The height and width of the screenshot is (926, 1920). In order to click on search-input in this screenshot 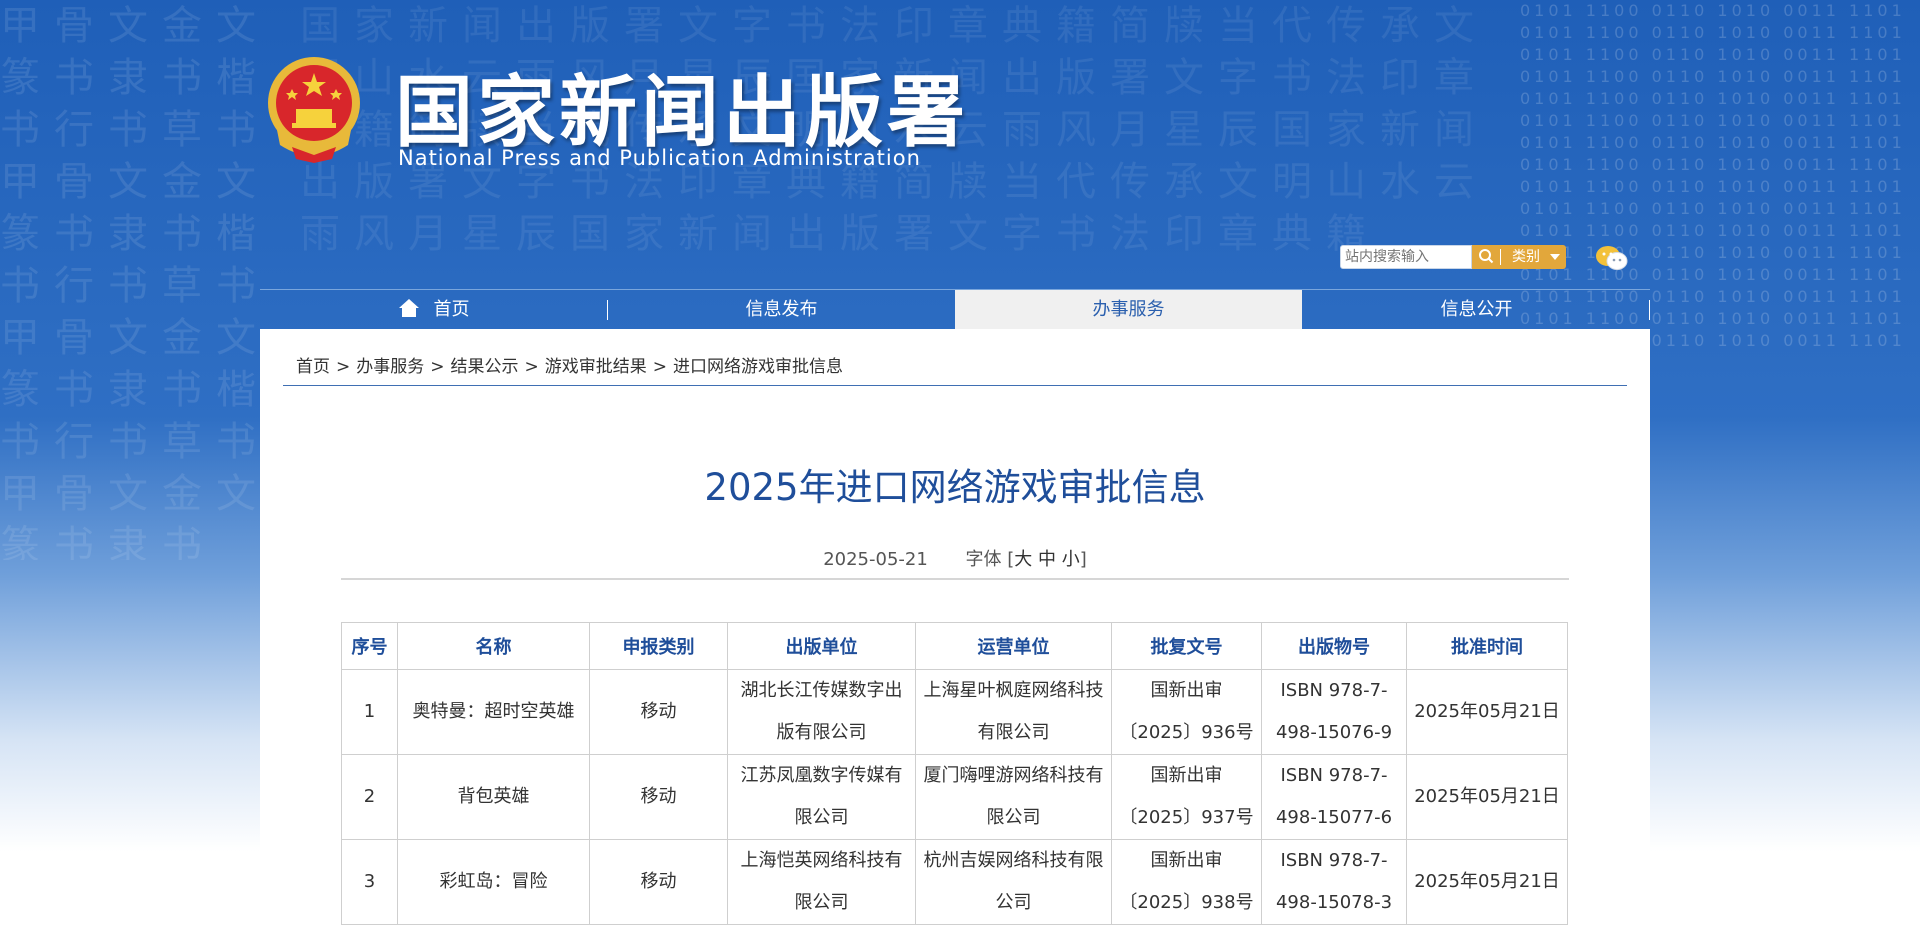, I will do `click(1406, 257)`.